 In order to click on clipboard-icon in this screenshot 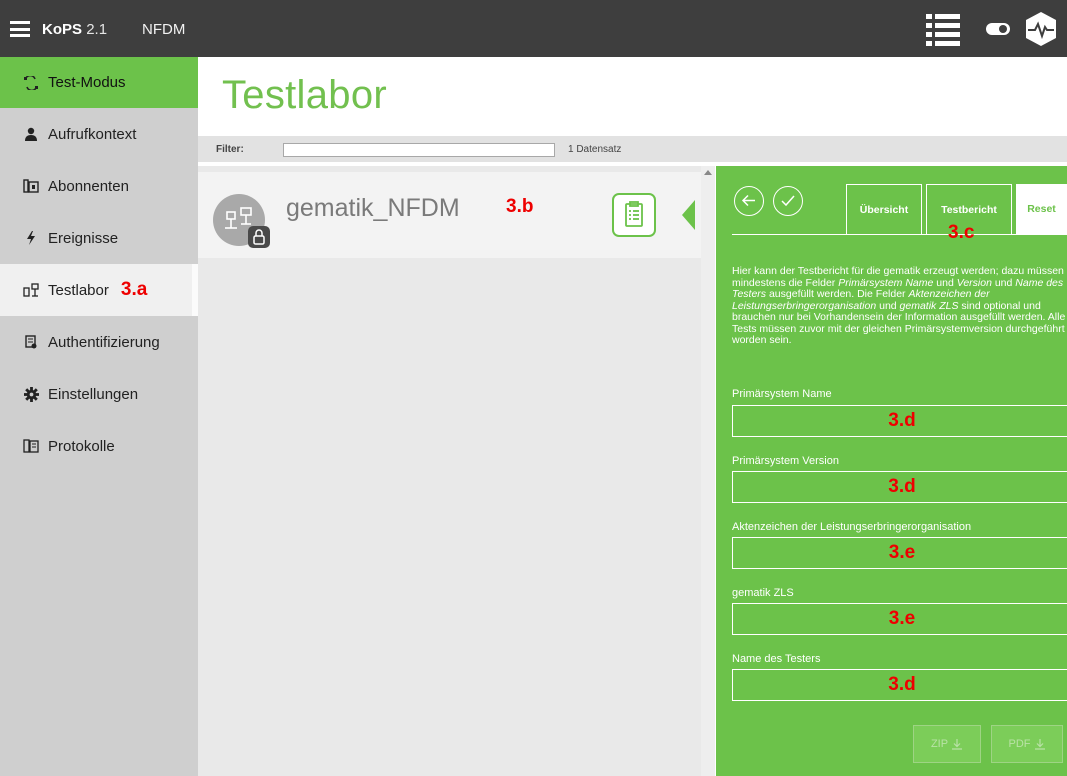, I will do `click(634, 214)`.